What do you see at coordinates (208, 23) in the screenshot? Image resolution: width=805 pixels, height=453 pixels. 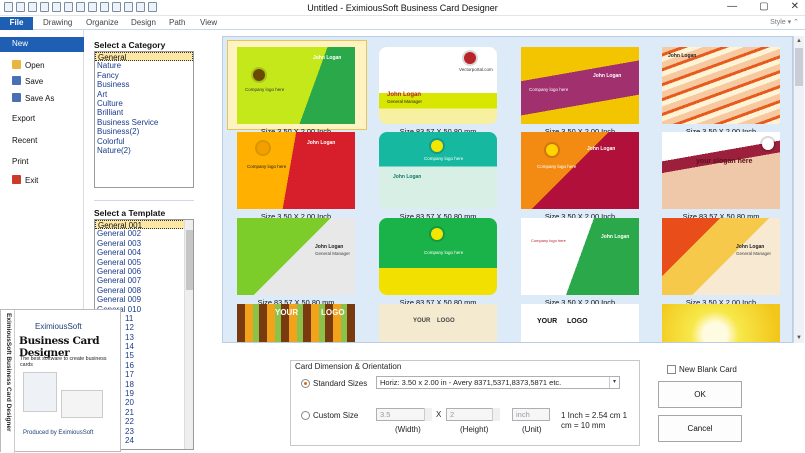 I see `tab-view: View` at bounding box center [208, 23].